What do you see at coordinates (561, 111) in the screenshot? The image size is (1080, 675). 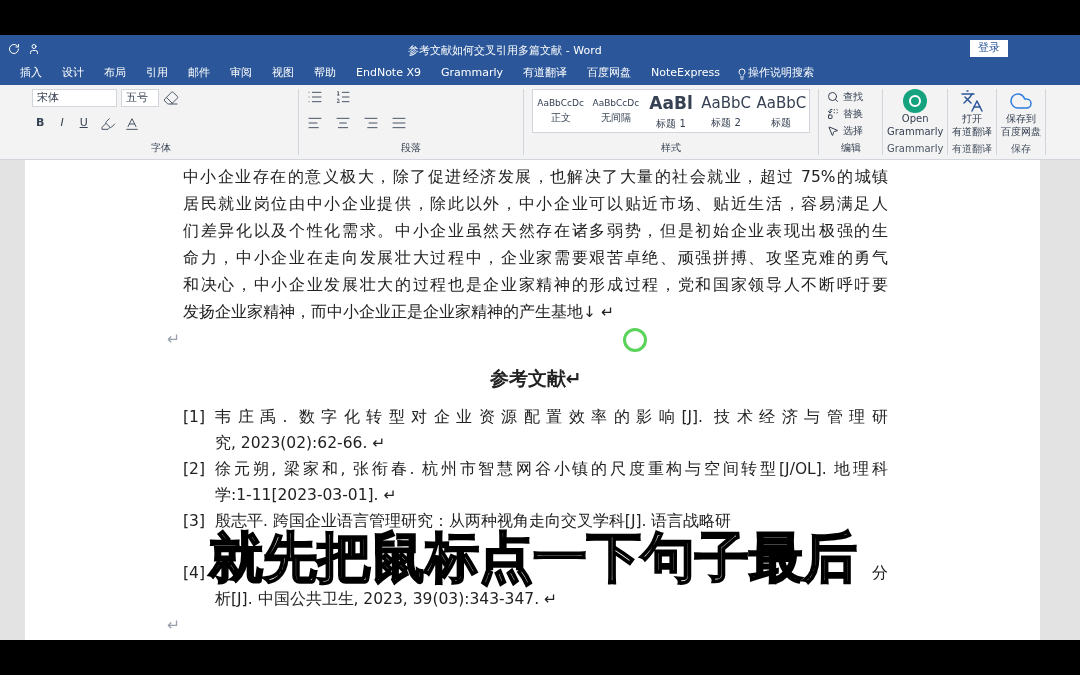 I see `style-item: AaBbCcDc 正文` at bounding box center [561, 111].